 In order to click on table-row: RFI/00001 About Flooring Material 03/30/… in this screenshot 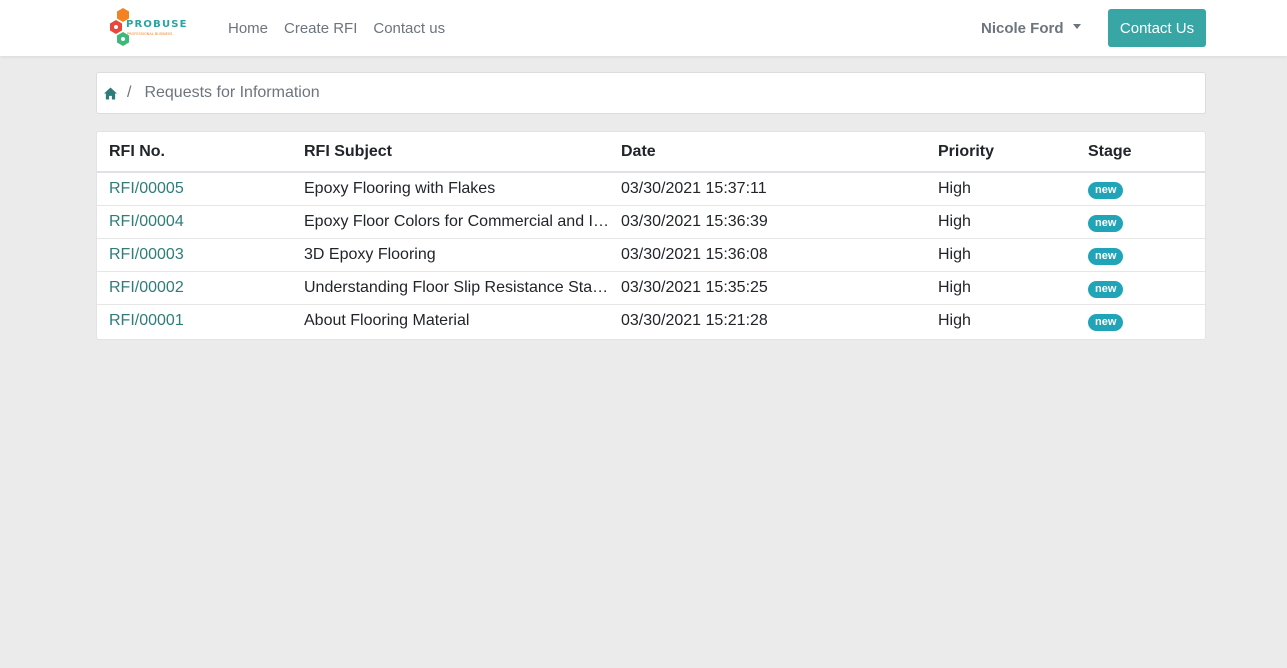, I will do `click(651, 320)`.